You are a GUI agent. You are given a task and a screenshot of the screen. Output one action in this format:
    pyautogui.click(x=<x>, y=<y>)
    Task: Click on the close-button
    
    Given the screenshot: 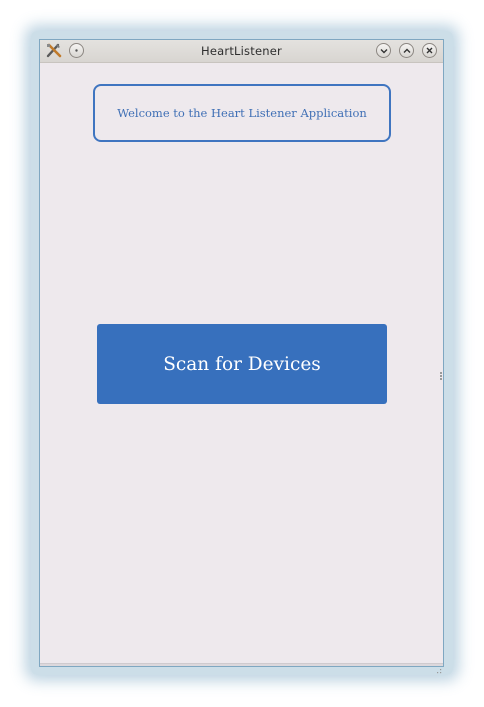 What is the action you would take?
    pyautogui.click(x=429, y=50)
    